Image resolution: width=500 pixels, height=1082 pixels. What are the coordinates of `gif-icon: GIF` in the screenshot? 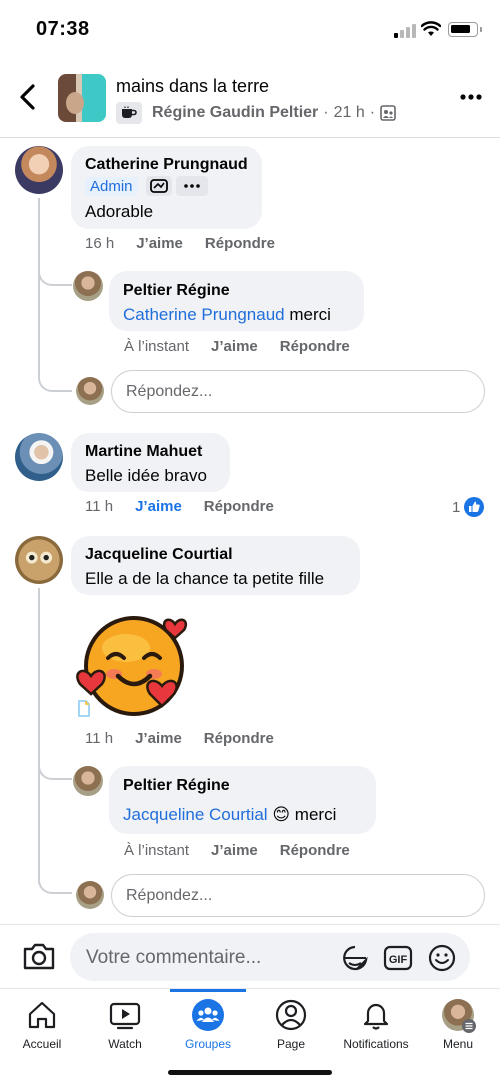 It's located at (398, 958).